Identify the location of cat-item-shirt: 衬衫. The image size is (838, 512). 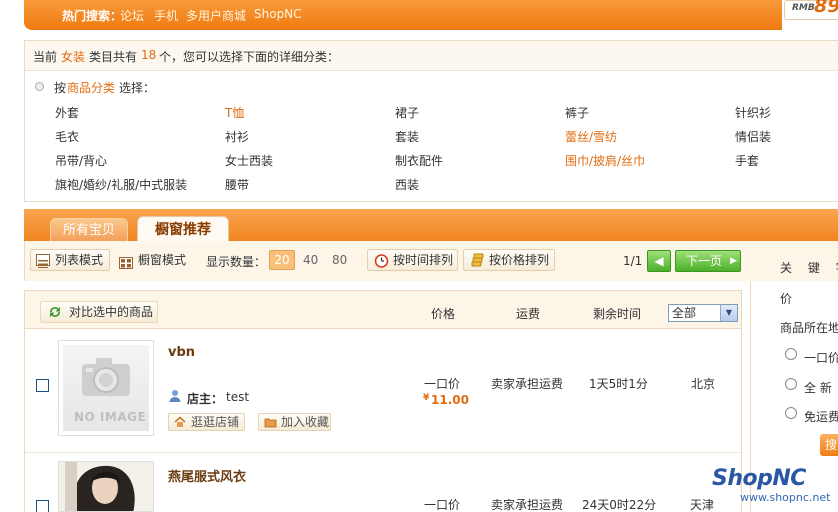
(237, 136).